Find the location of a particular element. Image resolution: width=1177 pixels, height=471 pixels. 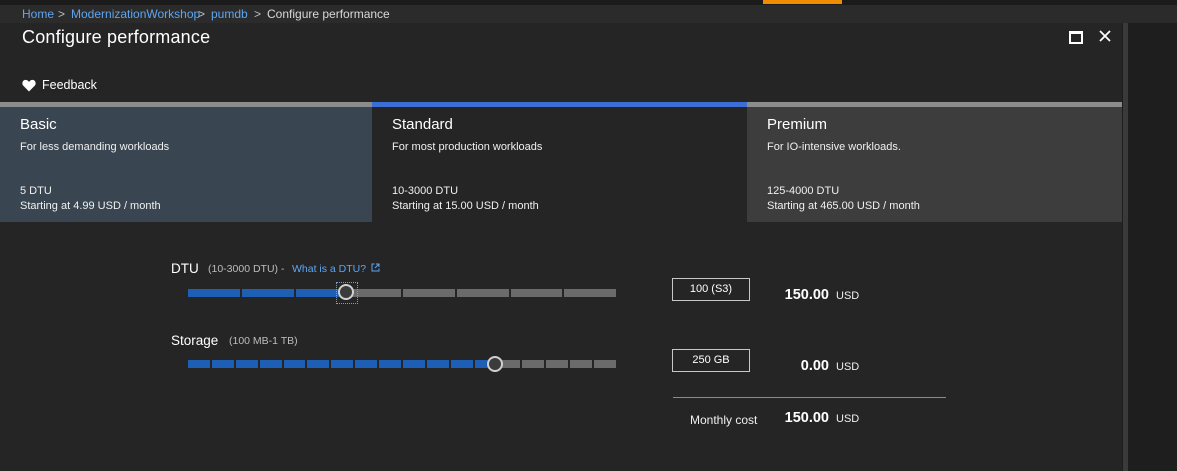

storage-cost-unit: USD is located at coordinates (848, 367).